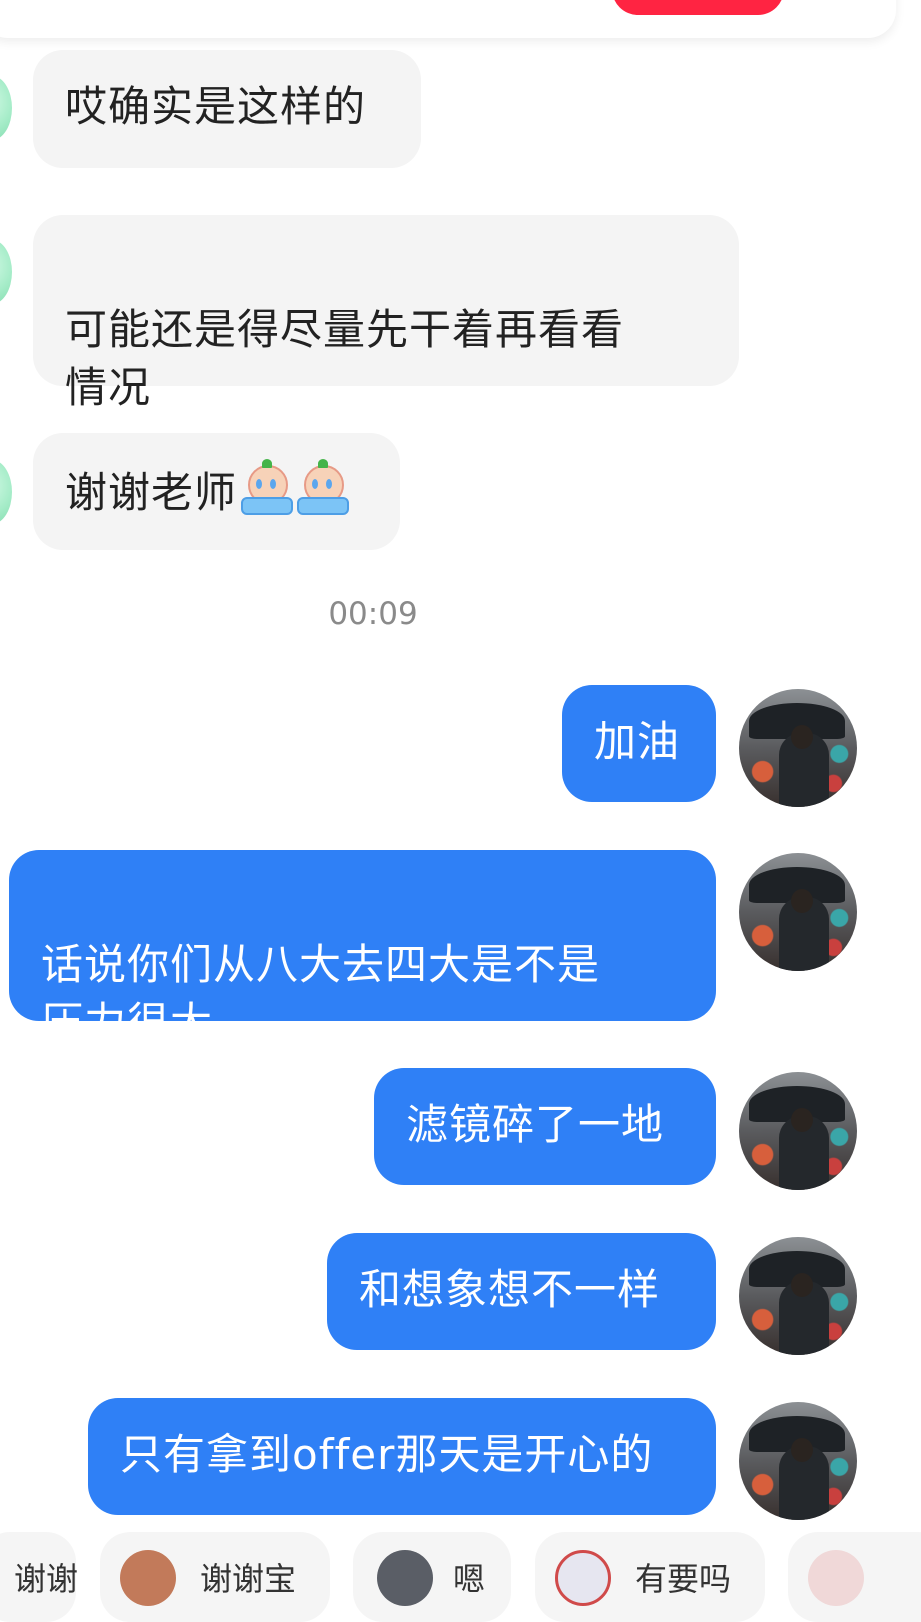 The width and height of the screenshot is (921, 1622). Describe the element at coordinates (854, 1577) in the screenshot. I see `quick-reply-chip` at that location.